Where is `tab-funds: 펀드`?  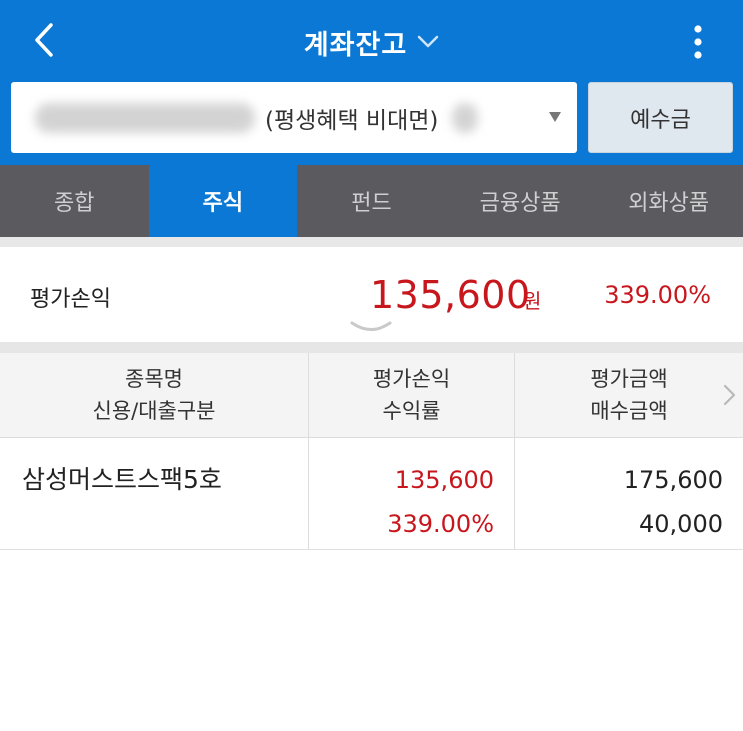 tab-funds: 펀드 is located at coordinates (371, 201).